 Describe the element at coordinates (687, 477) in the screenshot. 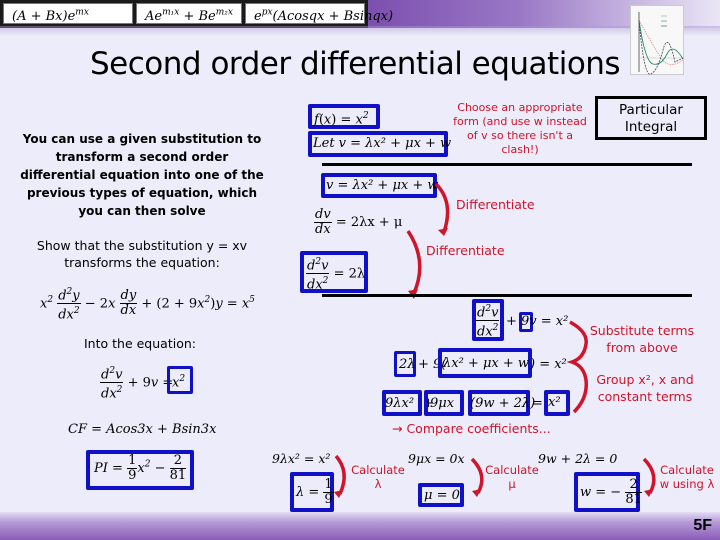

I see `calculate-w-note: Calculate w using λ` at that location.